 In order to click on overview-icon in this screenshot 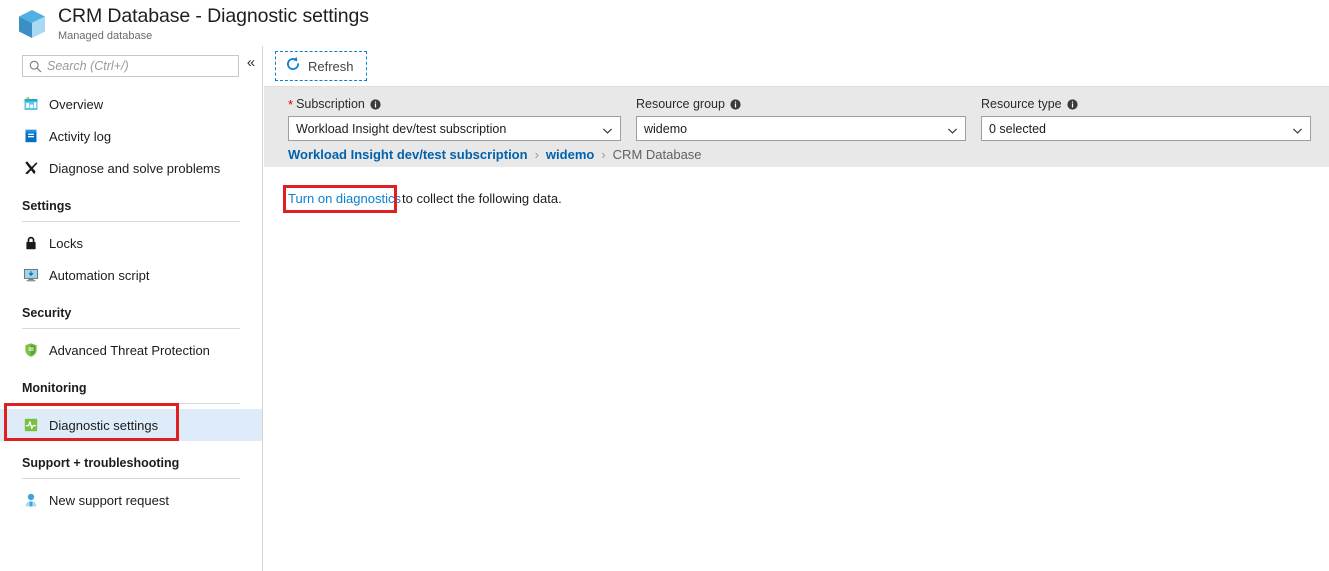, I will do `click(30, 104)`.